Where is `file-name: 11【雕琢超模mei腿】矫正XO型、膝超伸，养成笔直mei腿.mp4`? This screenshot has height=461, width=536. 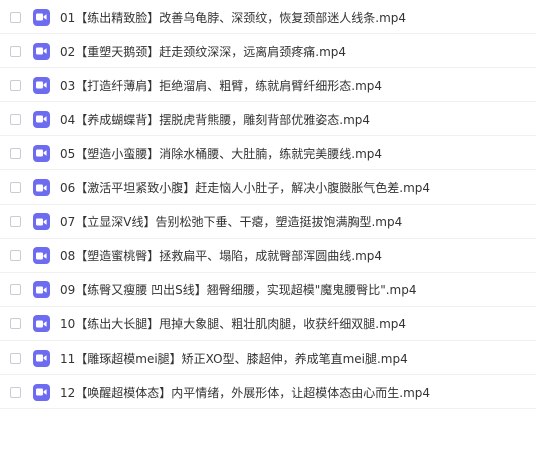 file-name: 11【雕琢超模mei腿】矫正XO型、膝超伸，养成笔直mei腿.mp4 is located at coordinates (234, 358).